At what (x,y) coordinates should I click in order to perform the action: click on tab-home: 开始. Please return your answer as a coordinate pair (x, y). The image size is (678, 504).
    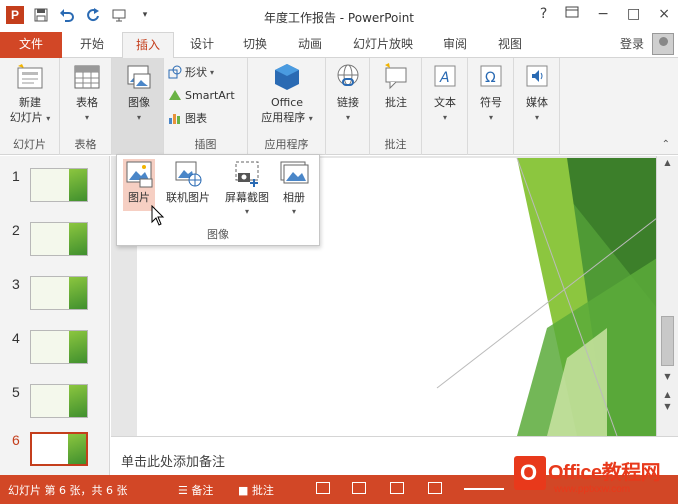
    Looking at the image, I should click on (92, 45).